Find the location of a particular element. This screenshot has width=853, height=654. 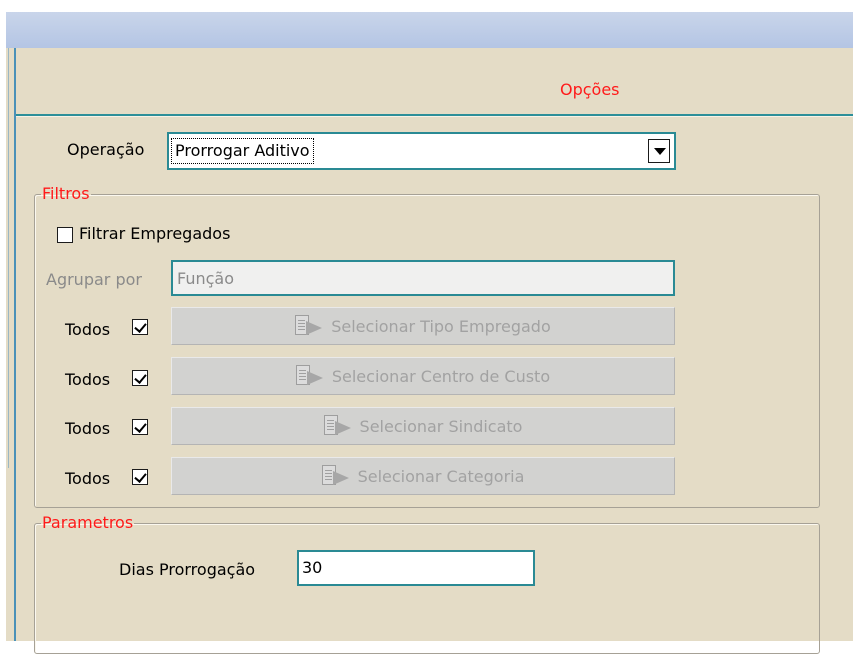

button-label: Selecionar Sindicato is located at coordinates (441, 426).